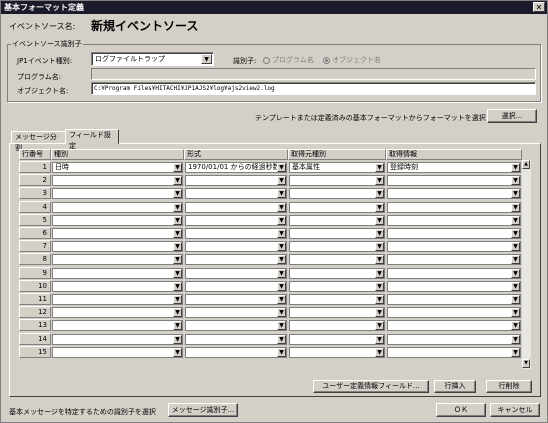  I want to click on format-select: 1970/01/01 からの経過秒数 ▼, so click(236, 167).